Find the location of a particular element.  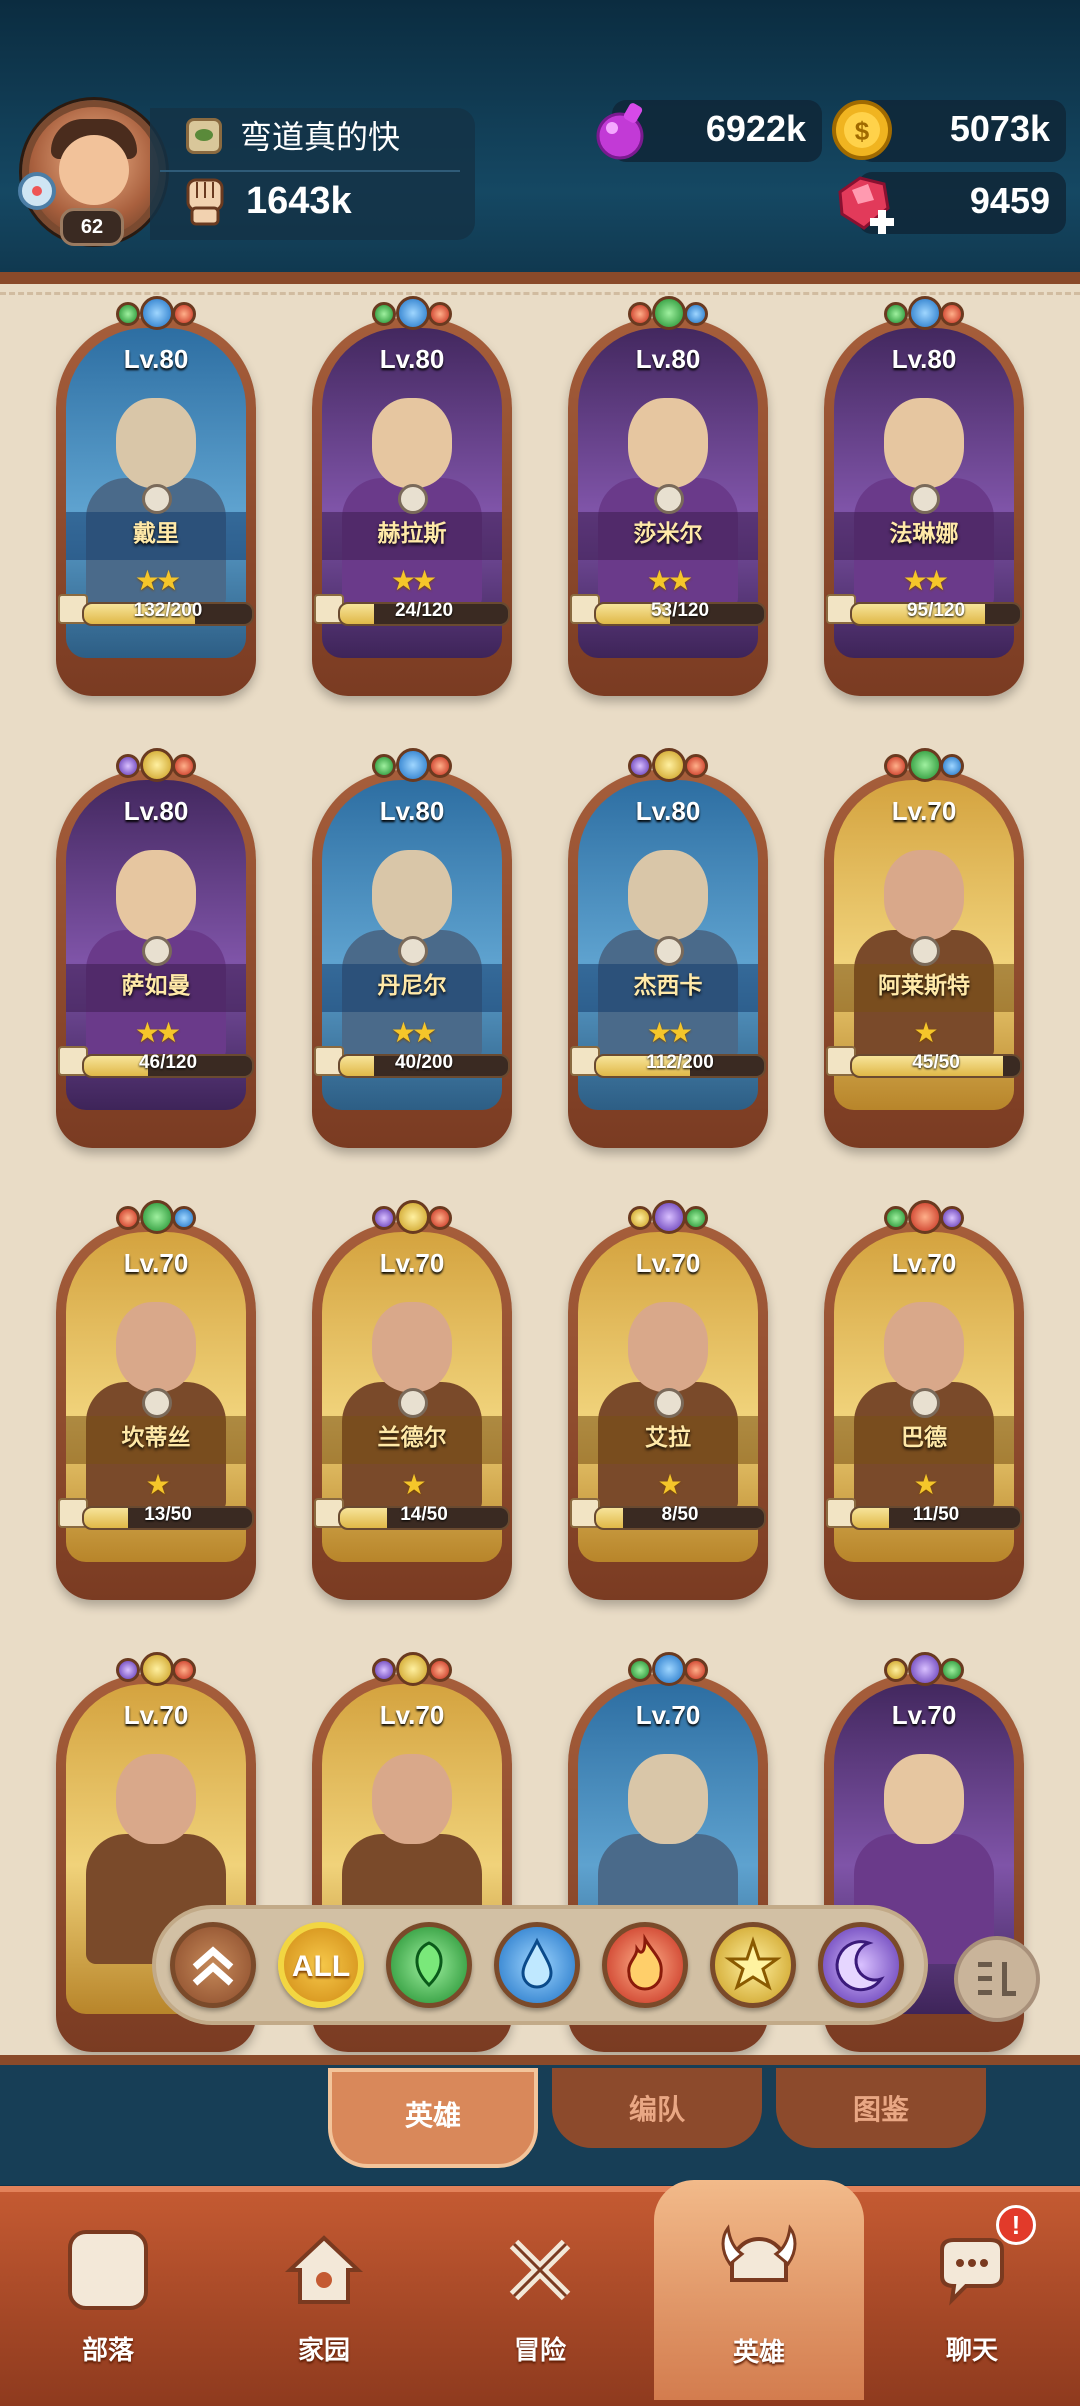

crescent-moon-icon is located at coordinates (860, 1966).